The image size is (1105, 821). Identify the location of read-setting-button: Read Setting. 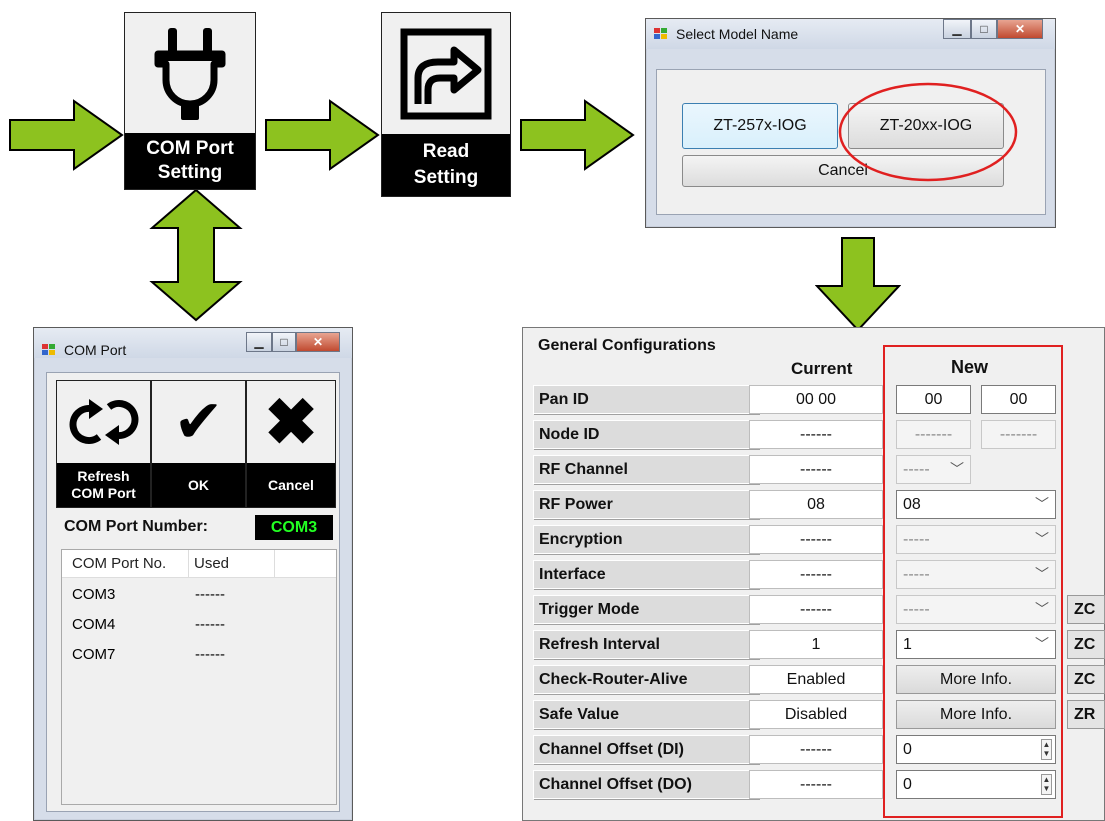
(446, 104).